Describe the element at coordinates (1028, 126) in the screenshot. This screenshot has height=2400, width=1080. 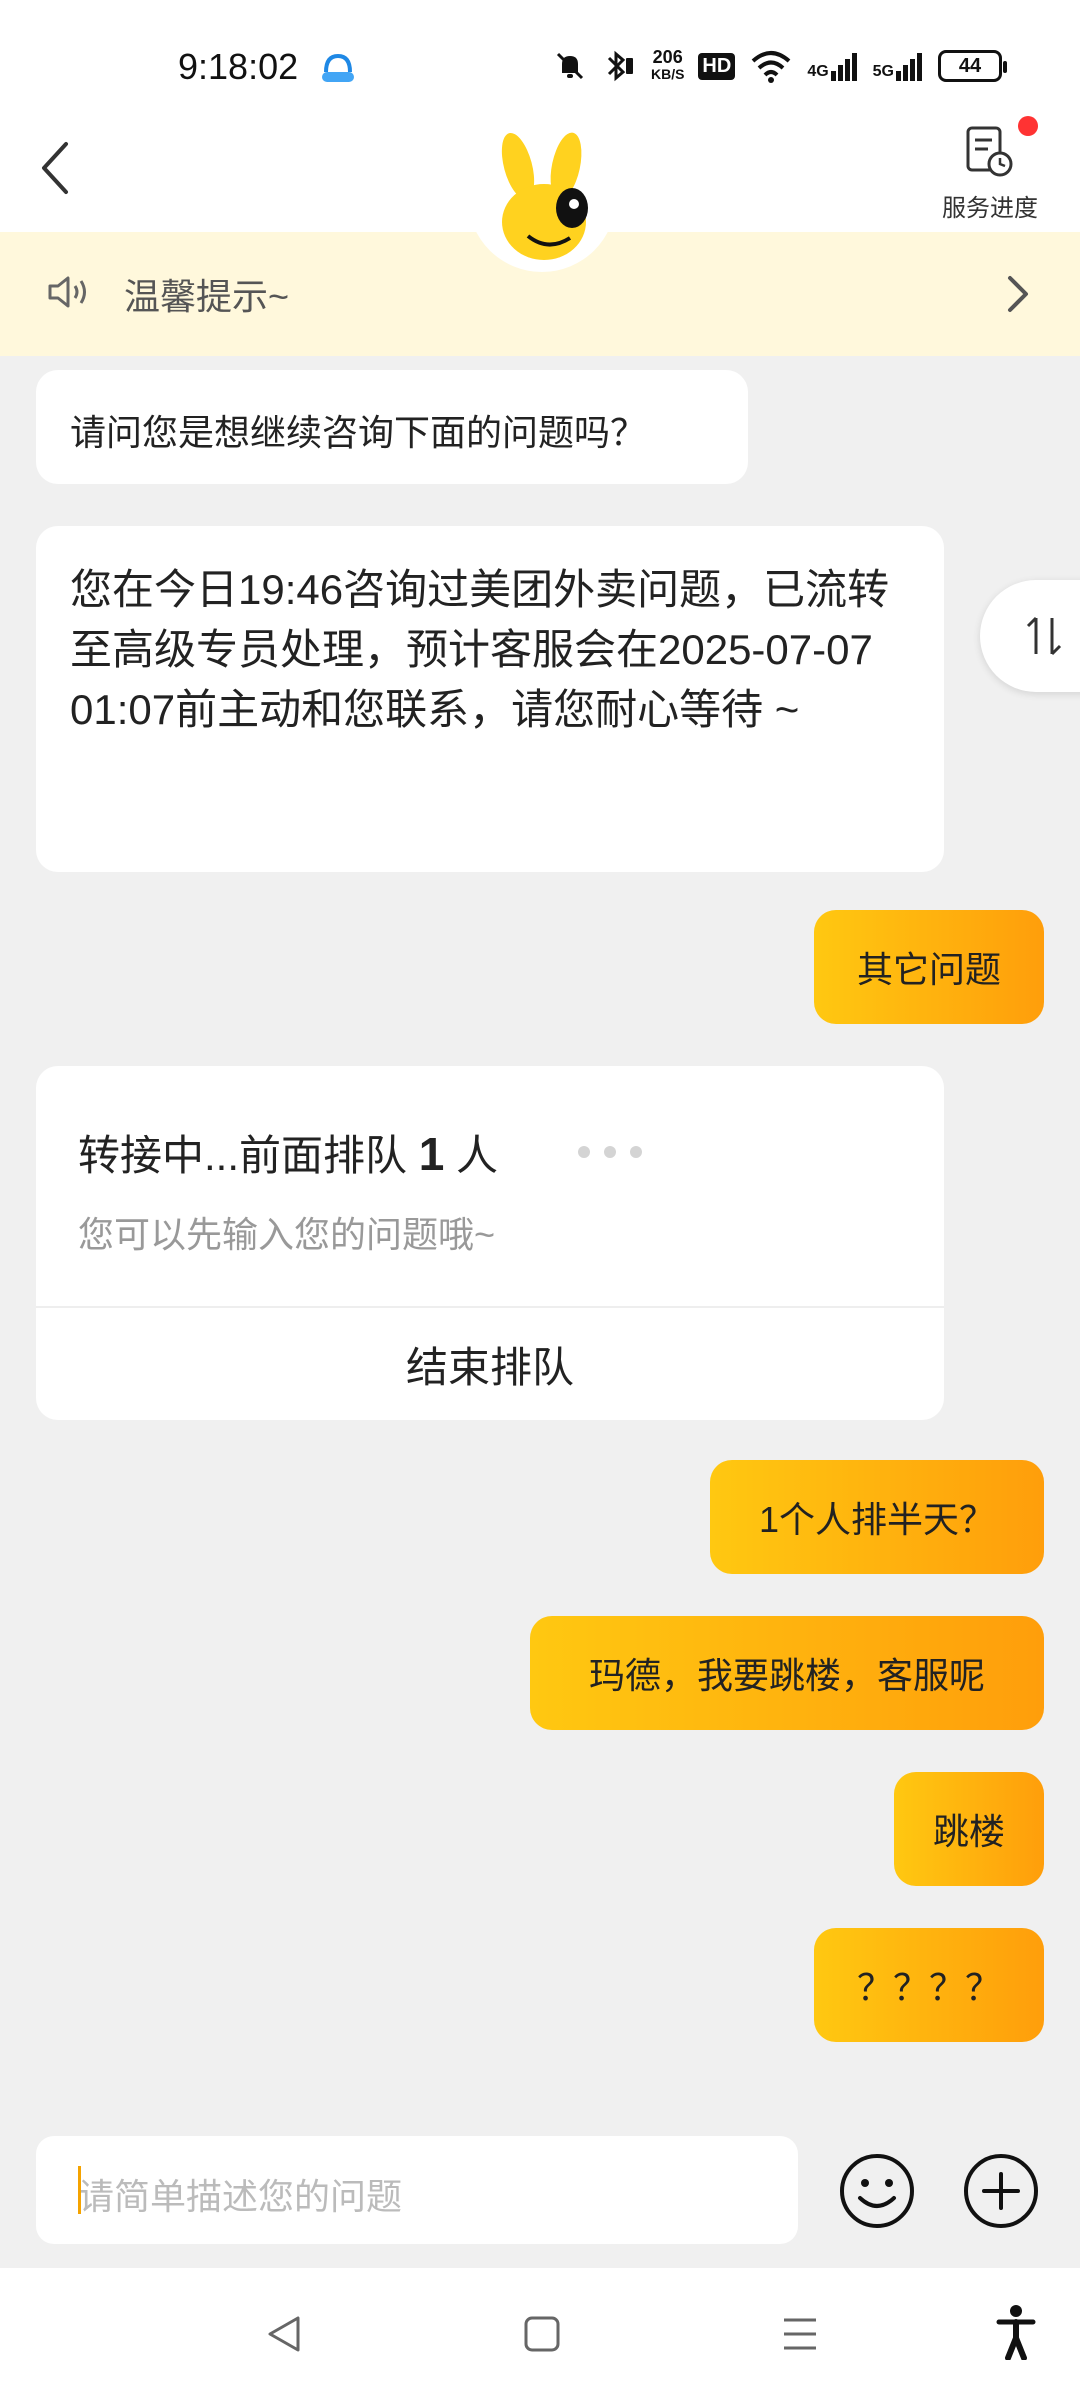
I see `notification-dot` at that location.